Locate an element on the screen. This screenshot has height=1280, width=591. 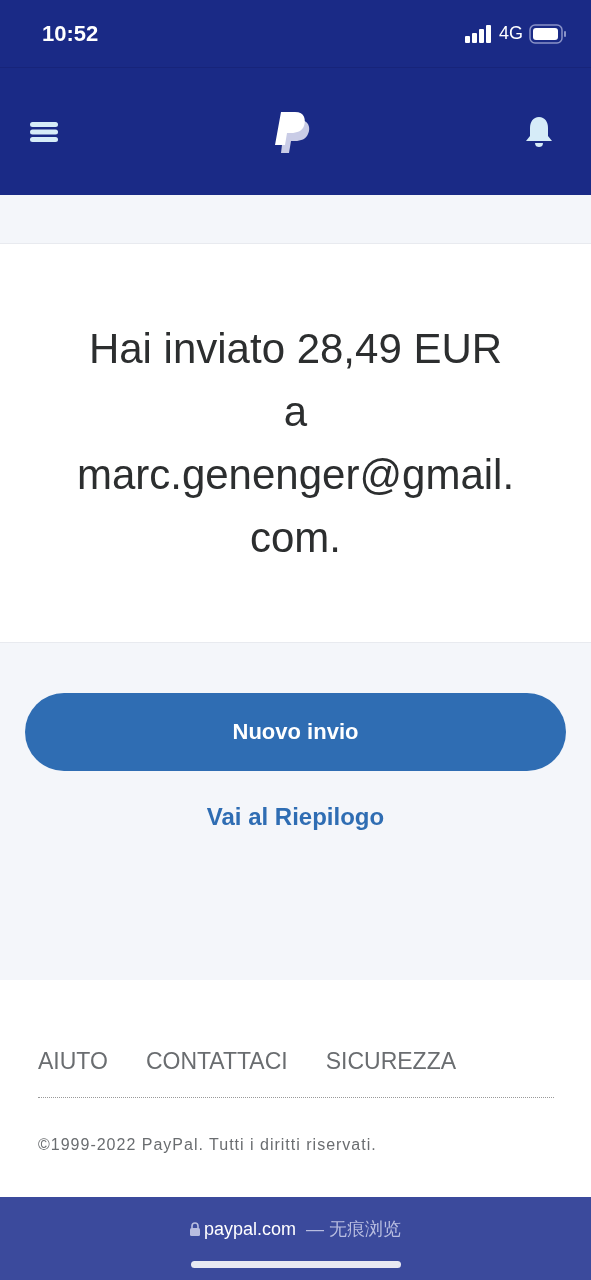
signal-icon is located at coordinates (479, 33).